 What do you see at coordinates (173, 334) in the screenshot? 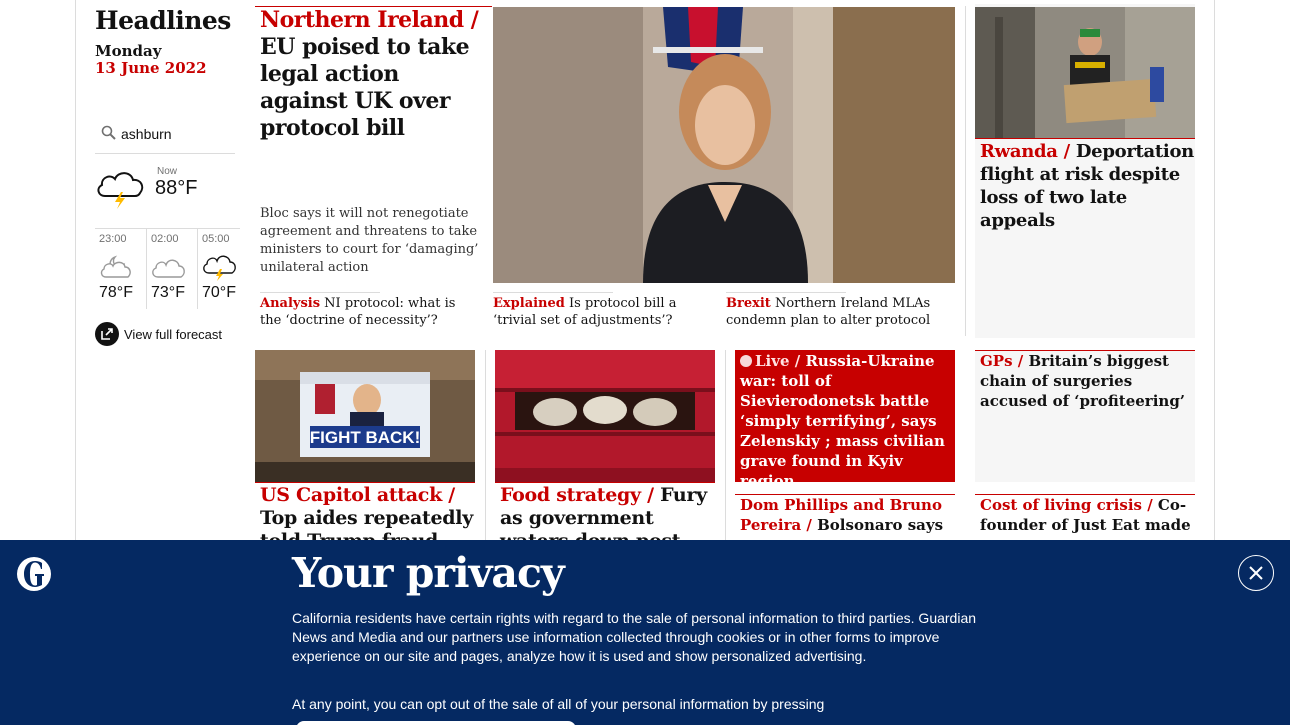
I see `view-full-forecast-label: View full forecast` at bounding box center [173, 334].